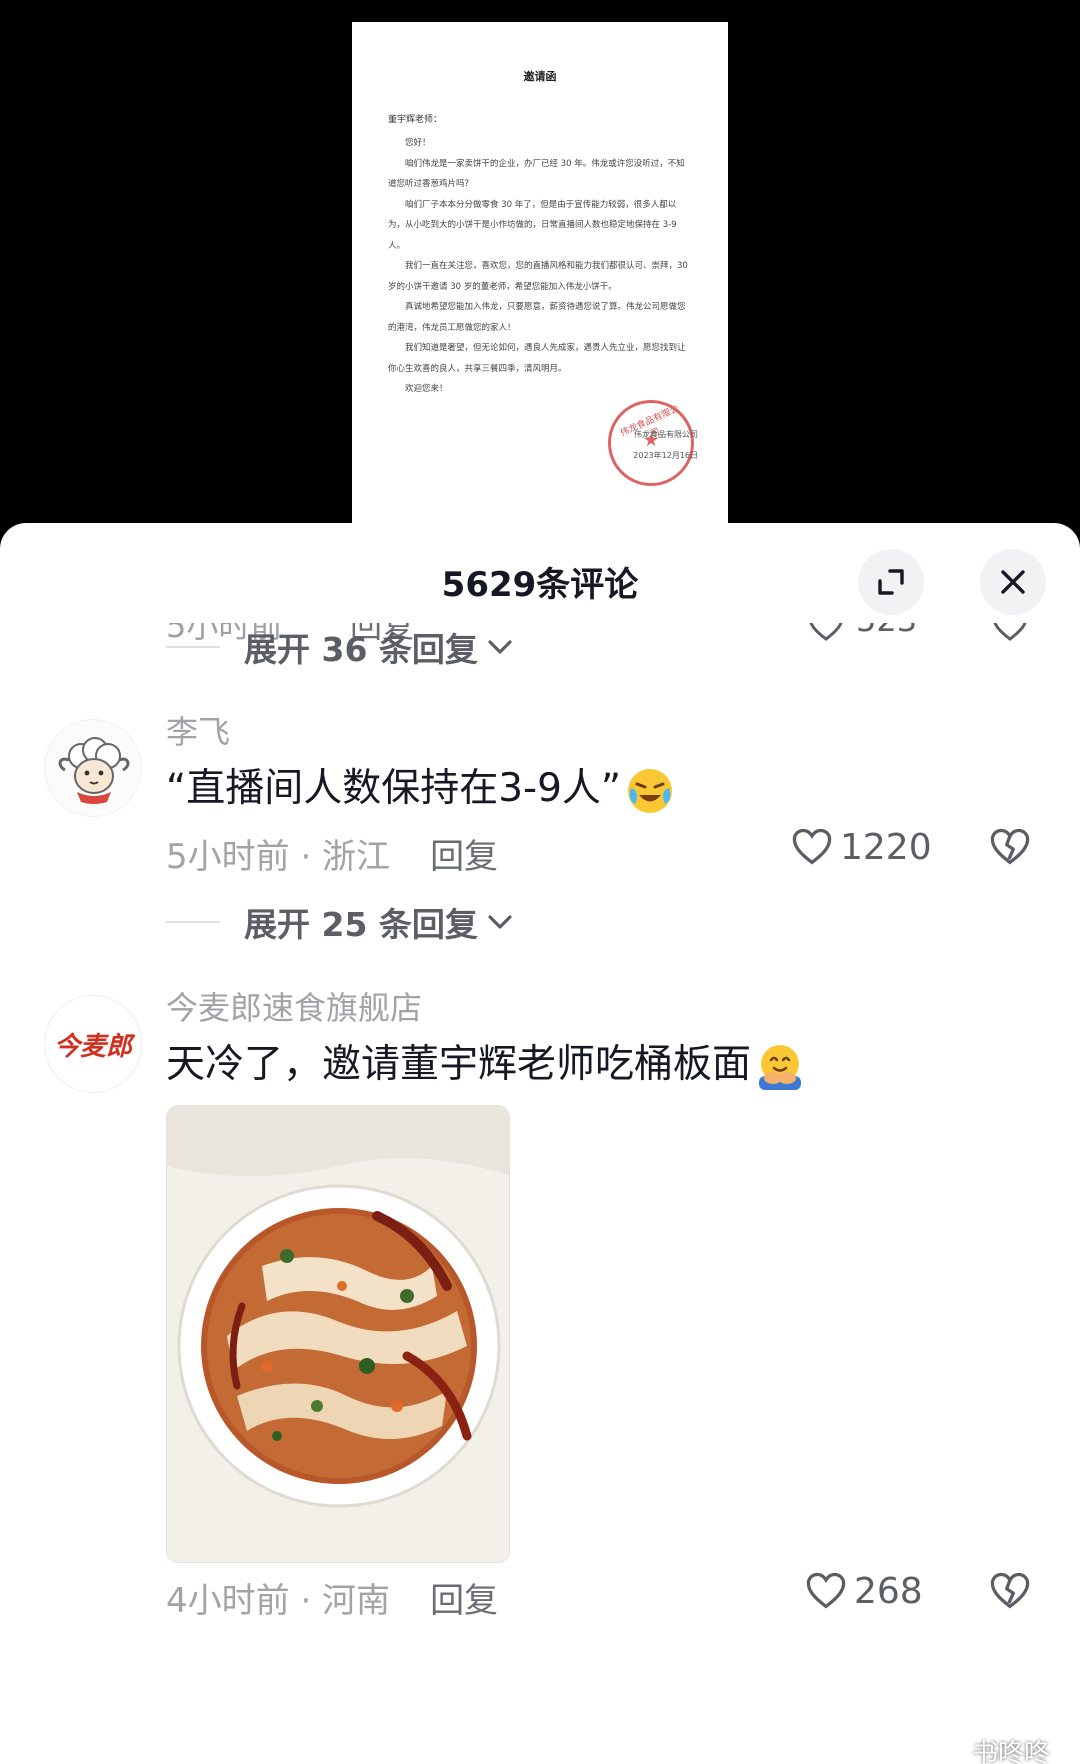  I want to click on expand-label: 展开 25 条回复, so click(361, 924).